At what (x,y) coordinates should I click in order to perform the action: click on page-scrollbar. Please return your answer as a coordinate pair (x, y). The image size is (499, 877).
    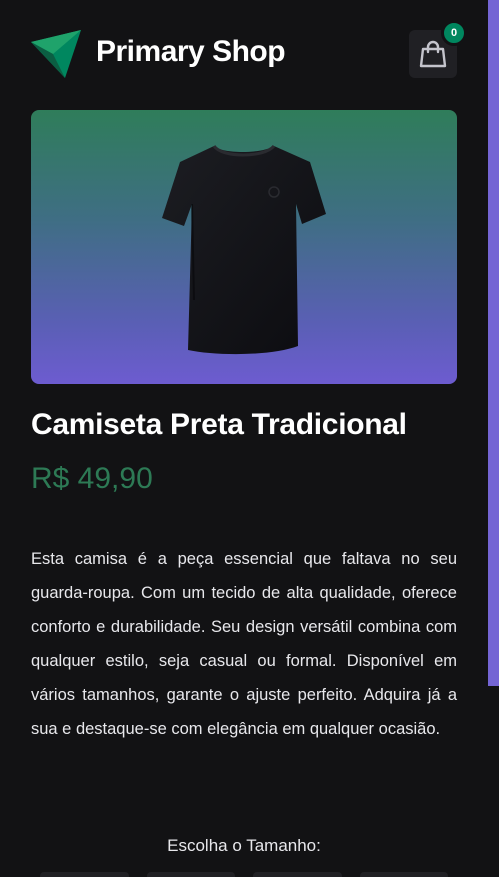
    Looking at the image, I should click on (493, 343).